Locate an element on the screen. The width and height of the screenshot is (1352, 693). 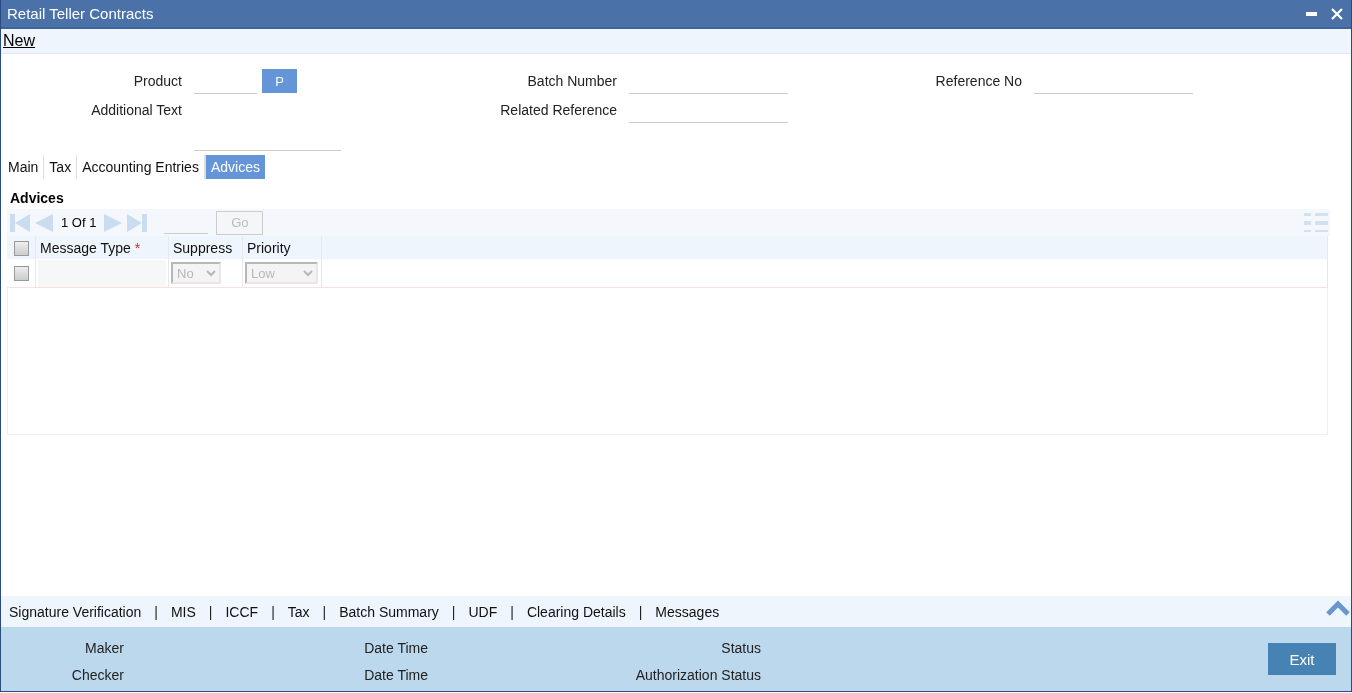
page-indicator: 1 Of 1 is located at coordinates (79, 222).